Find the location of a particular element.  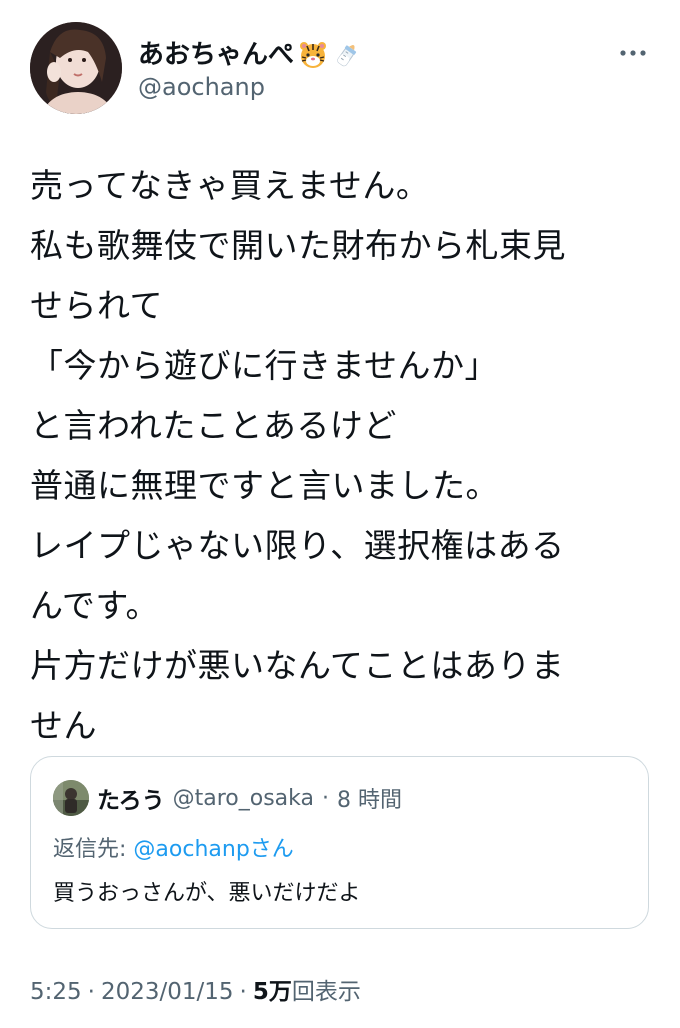

quoted-timestamp: 8 時間 is located at coordinates (369, 798).